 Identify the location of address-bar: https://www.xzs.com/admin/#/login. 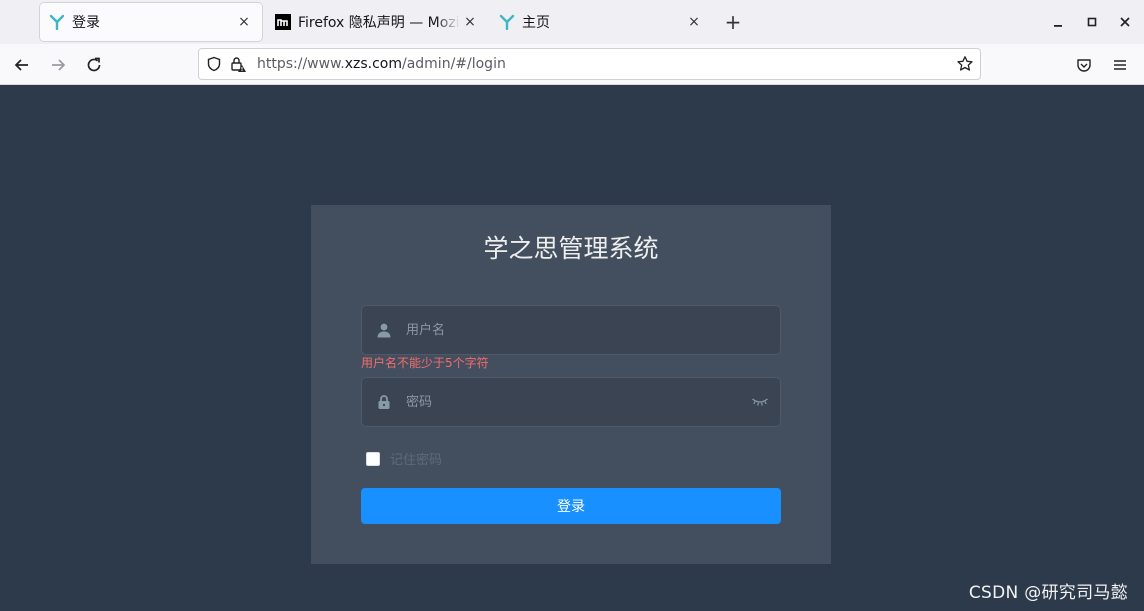
(589, 64).